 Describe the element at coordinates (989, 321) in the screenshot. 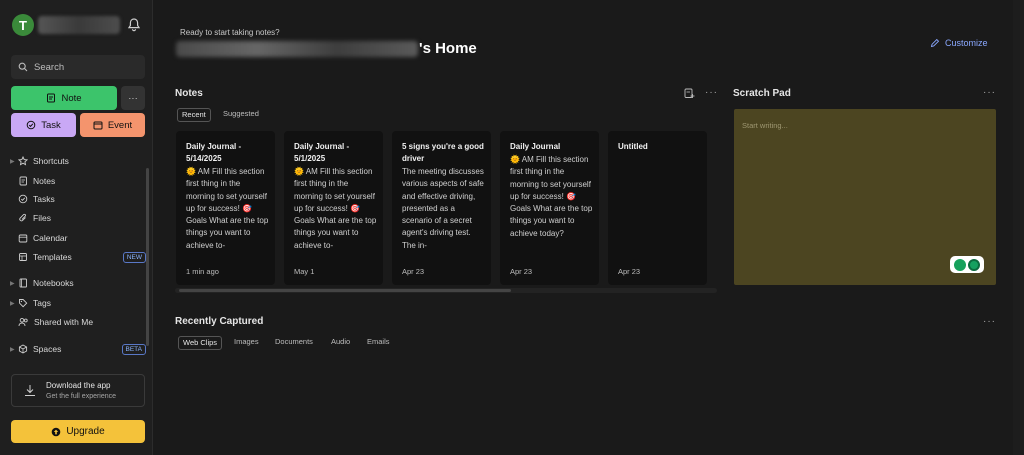

I see `recent-more-icon: ···` at that location.